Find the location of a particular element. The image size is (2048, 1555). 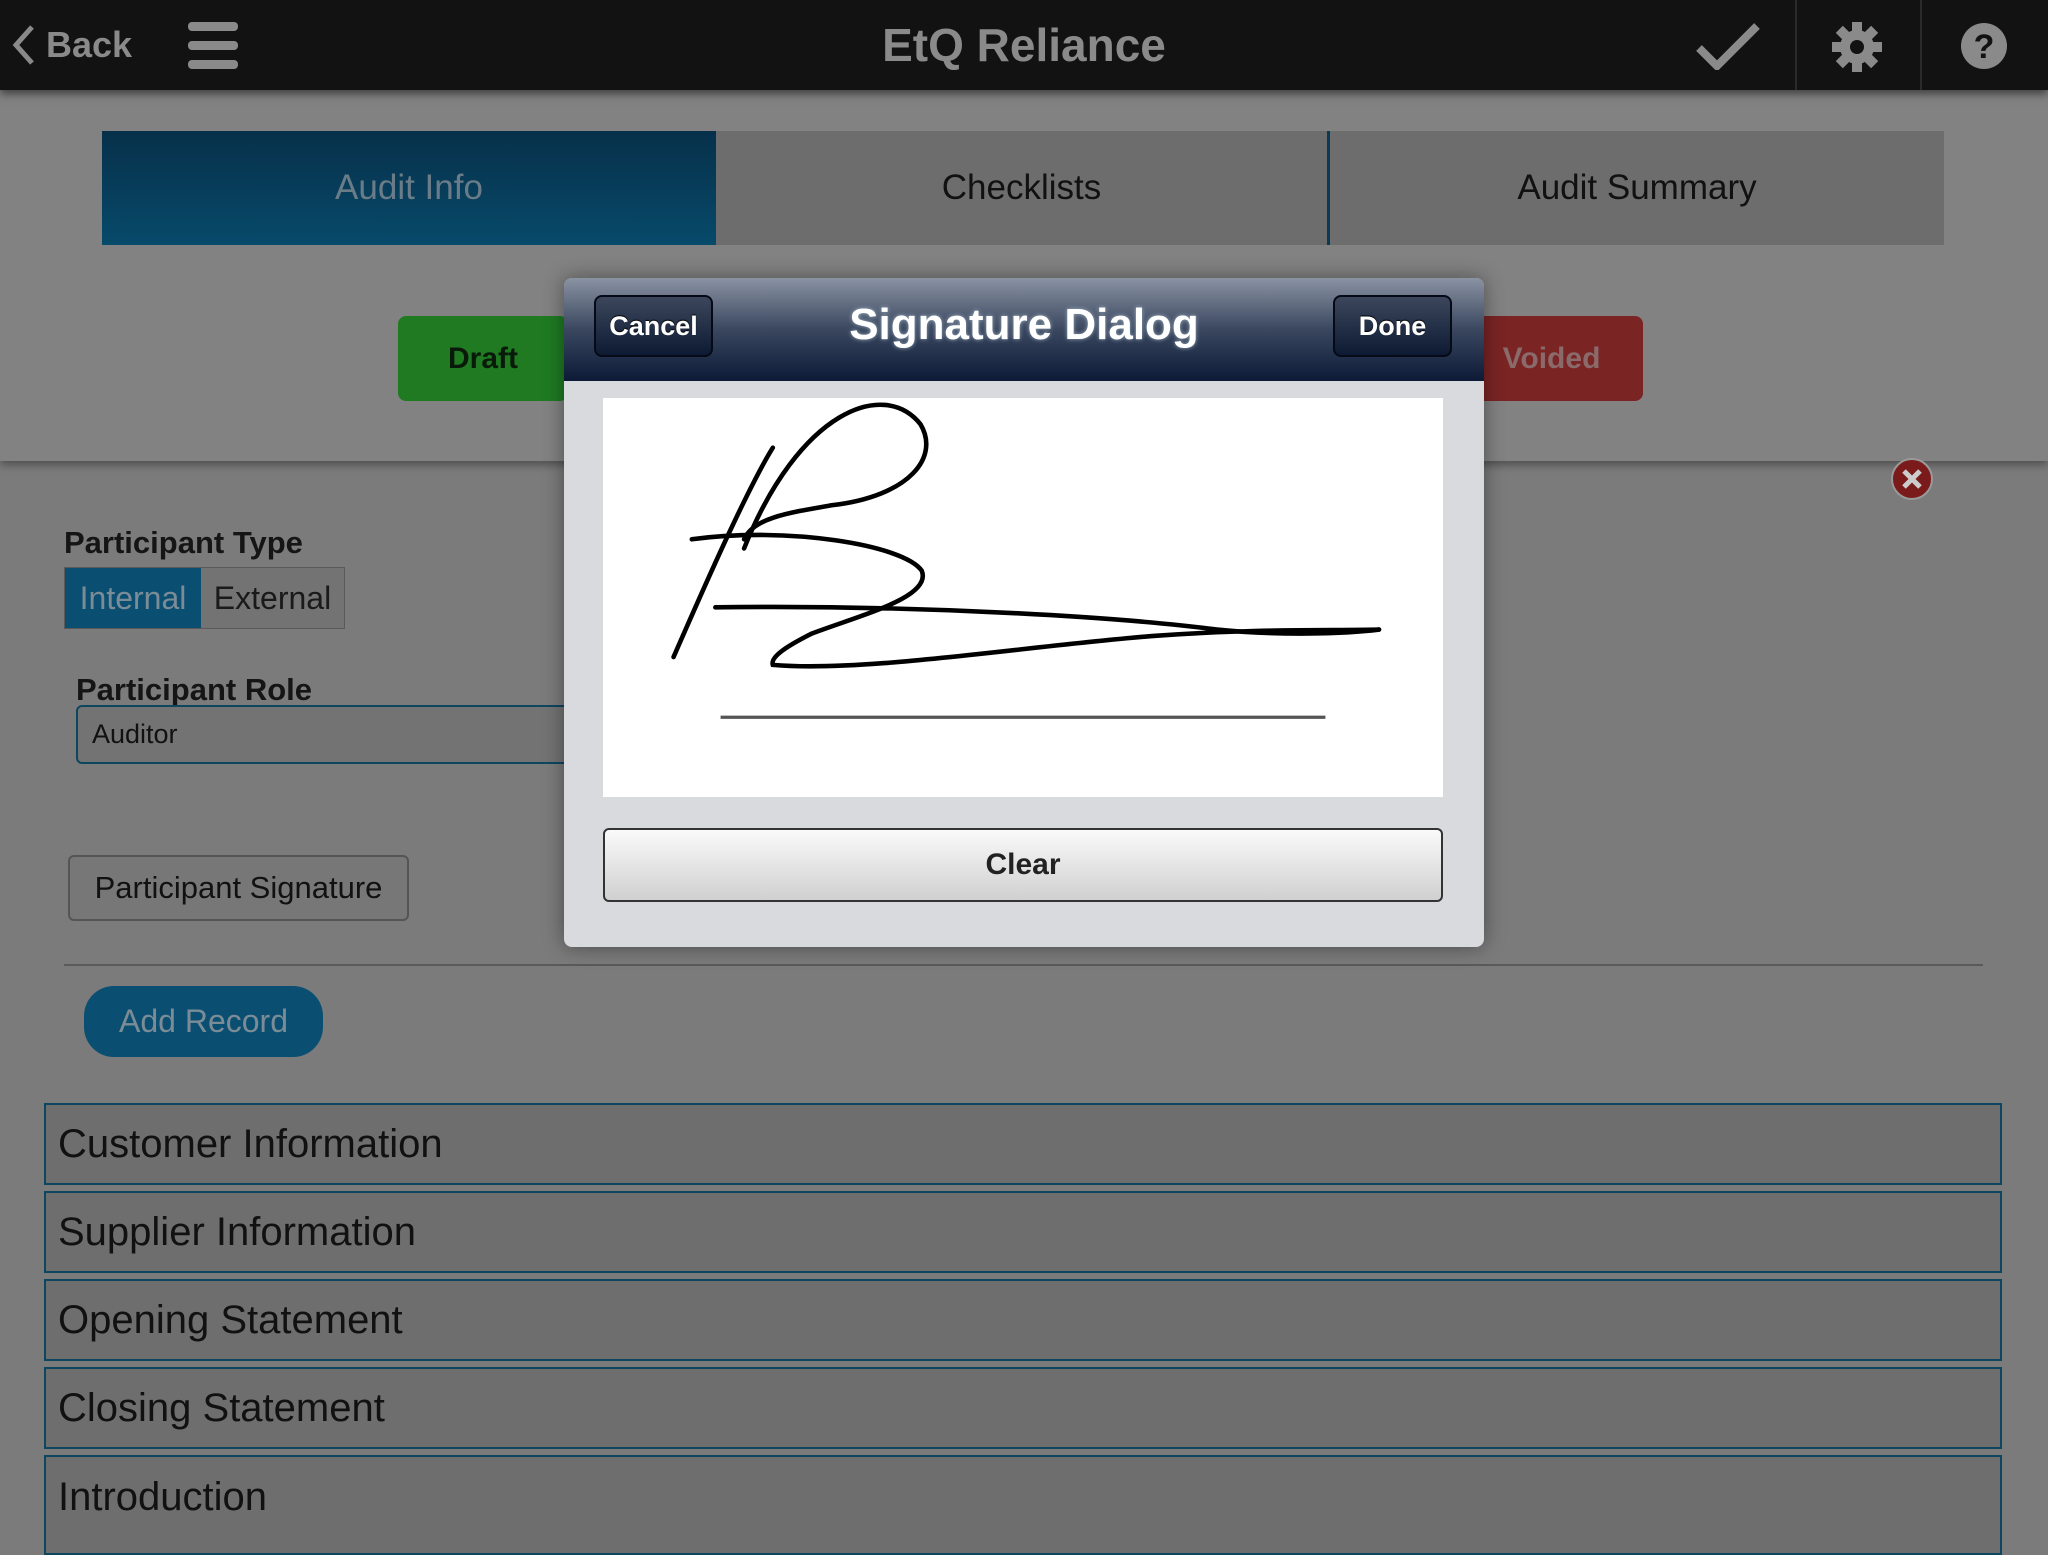

section-supplier-information: Supplier Information is located at coordinates (1023, 1232).